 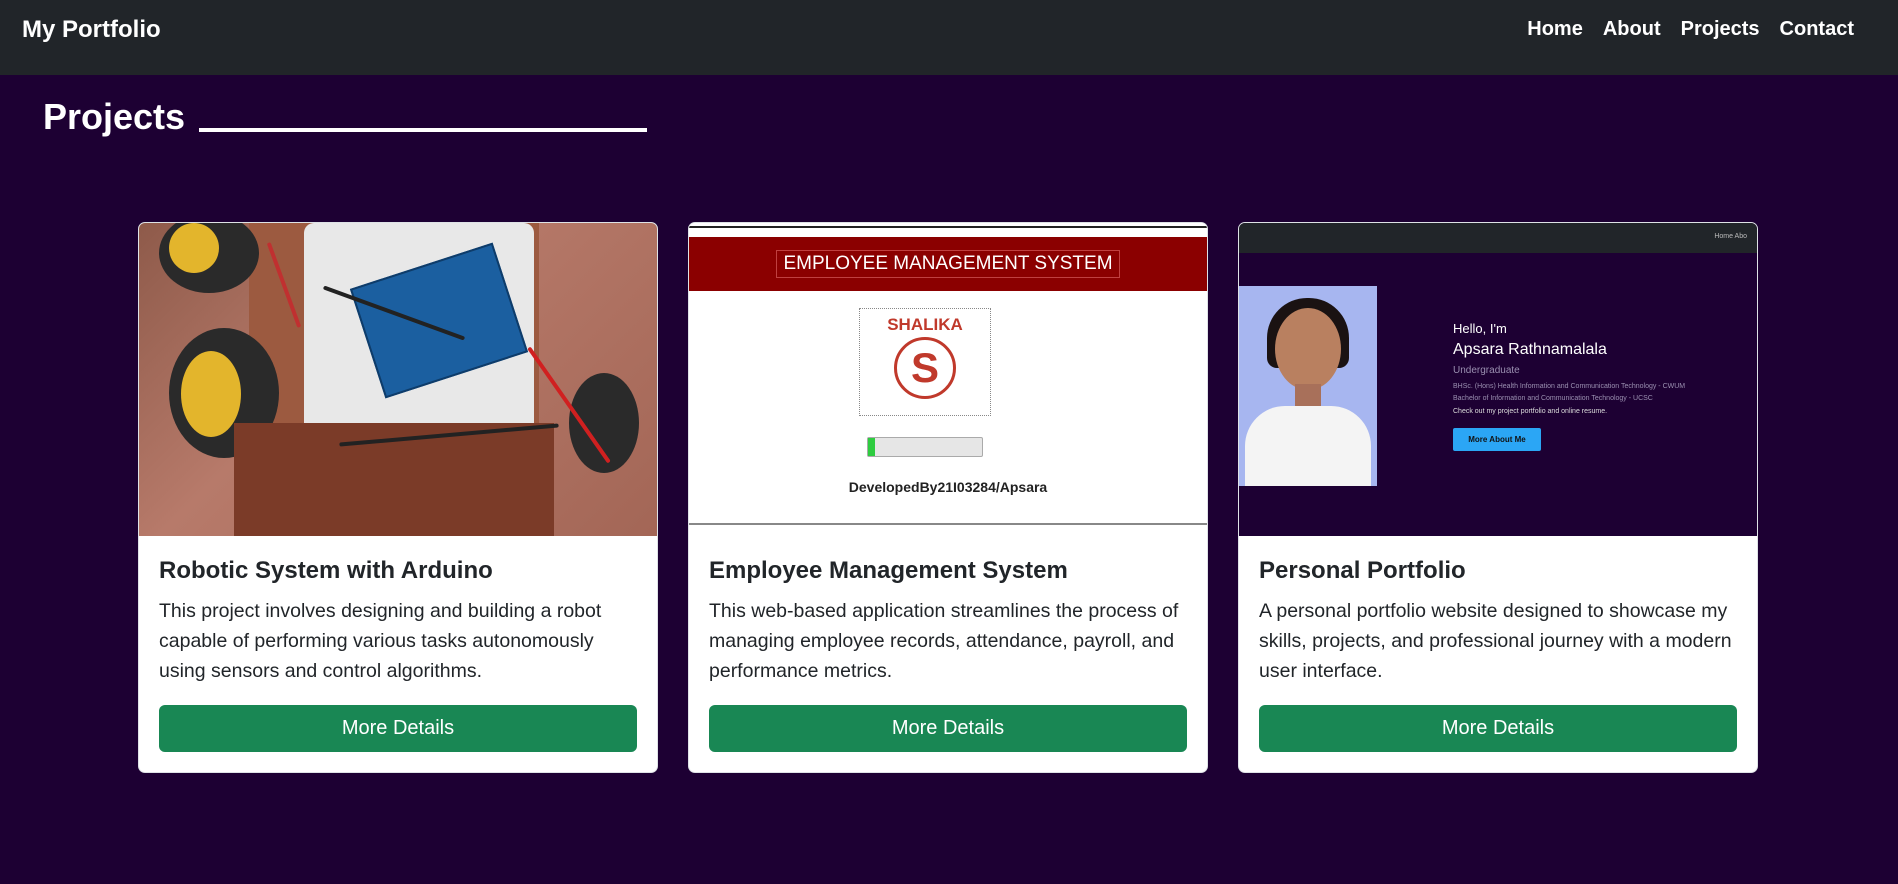 I want to click on mini-hello: Hello, I'm, so click(x=1480, y=328).